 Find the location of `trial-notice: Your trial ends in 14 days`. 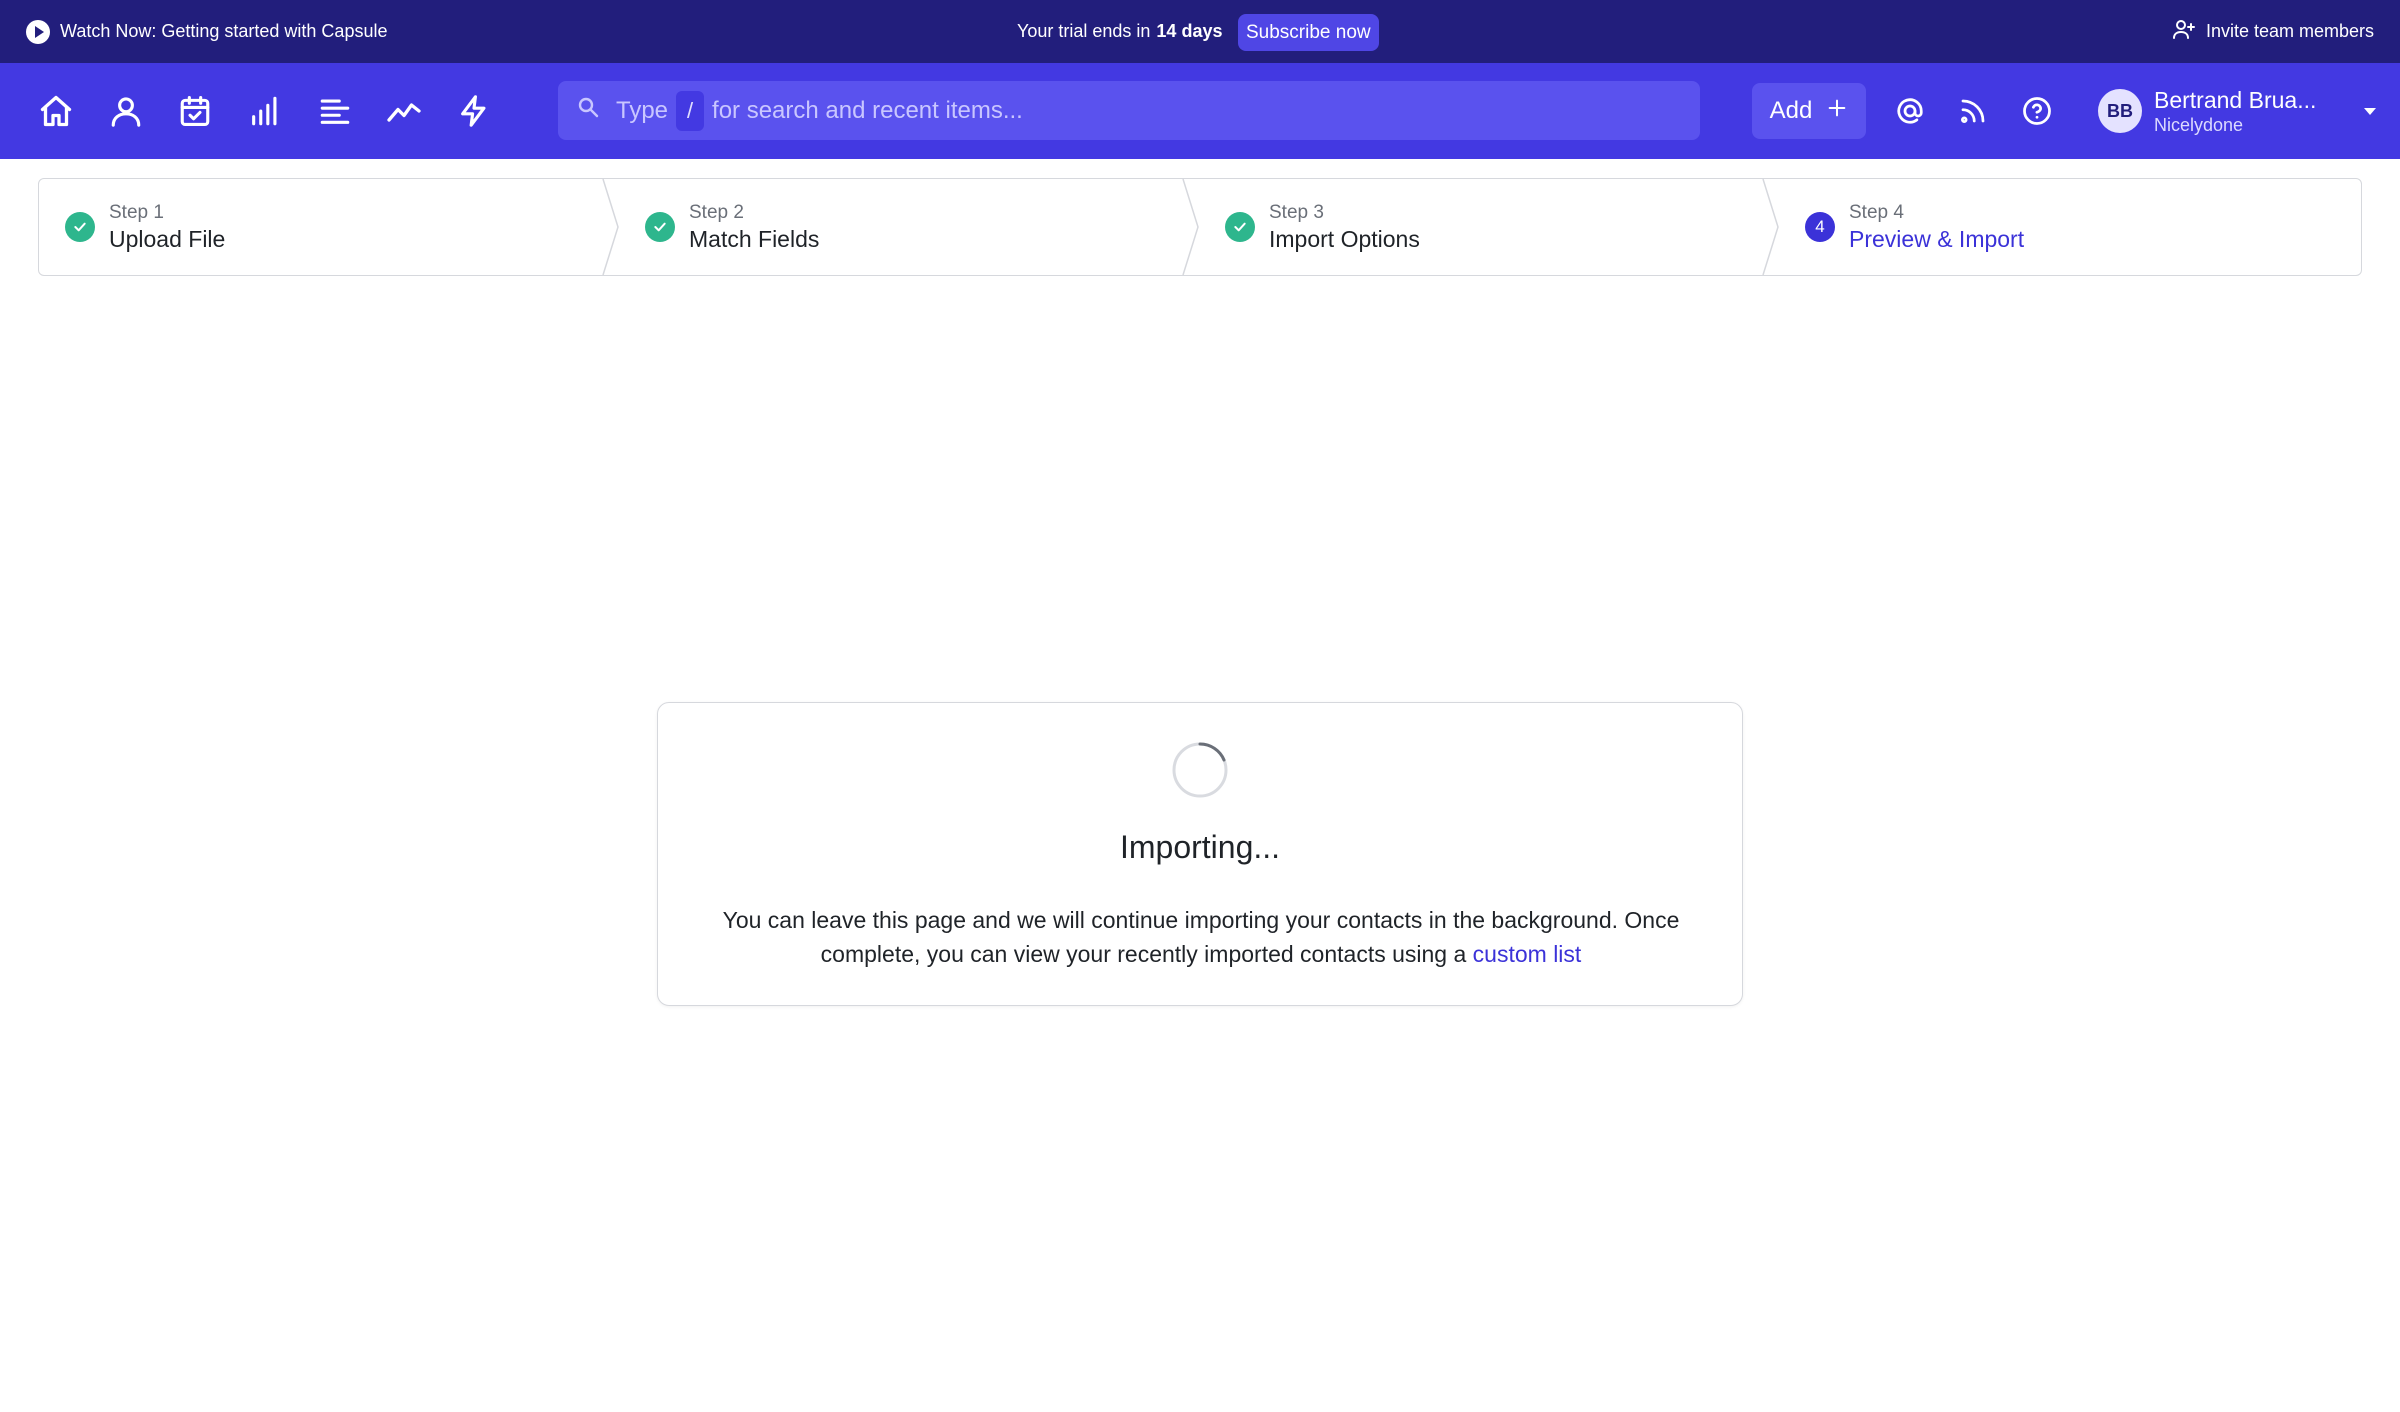

trial-notice: Your trial ends in 14 days is located at coordinates (1119, 31).